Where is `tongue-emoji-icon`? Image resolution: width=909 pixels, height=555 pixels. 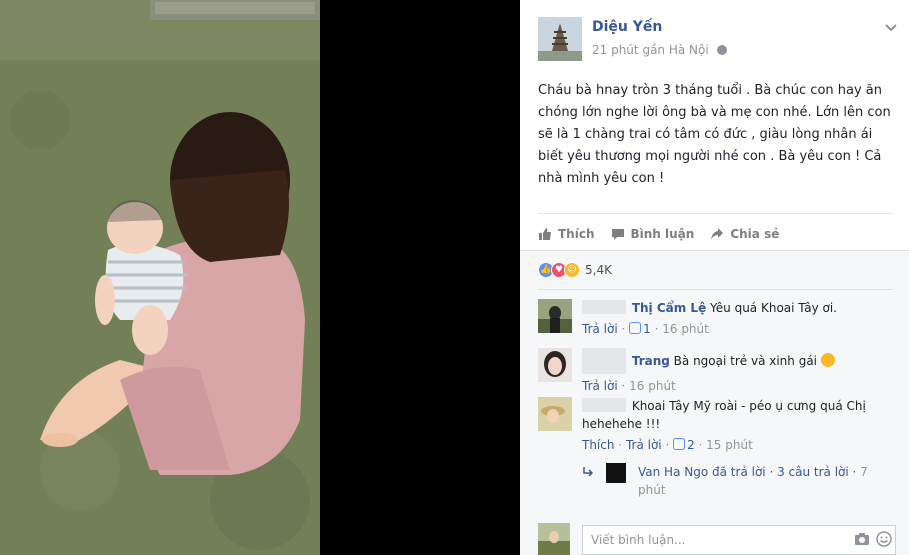
tongue-emoji-icon is located at coordinates (827, 360).